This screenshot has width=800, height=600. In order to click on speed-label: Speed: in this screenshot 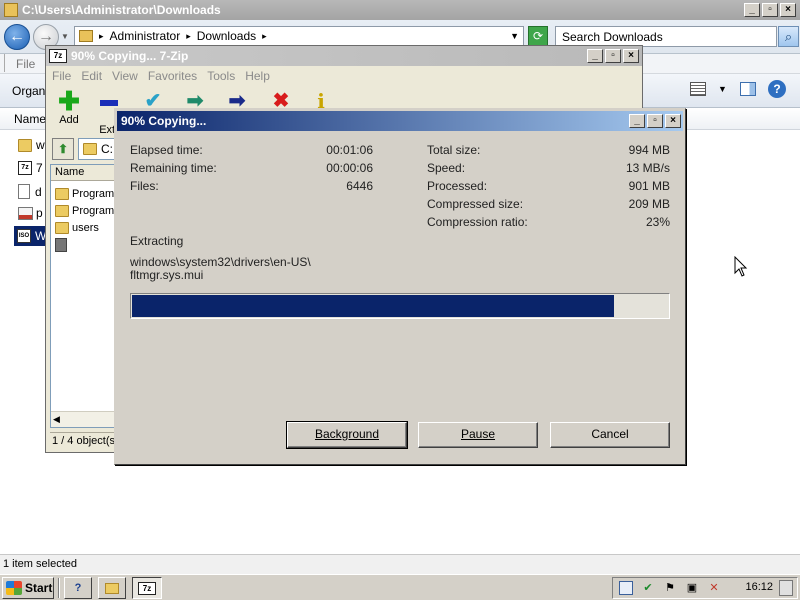, I will do `click(446, 168)`.